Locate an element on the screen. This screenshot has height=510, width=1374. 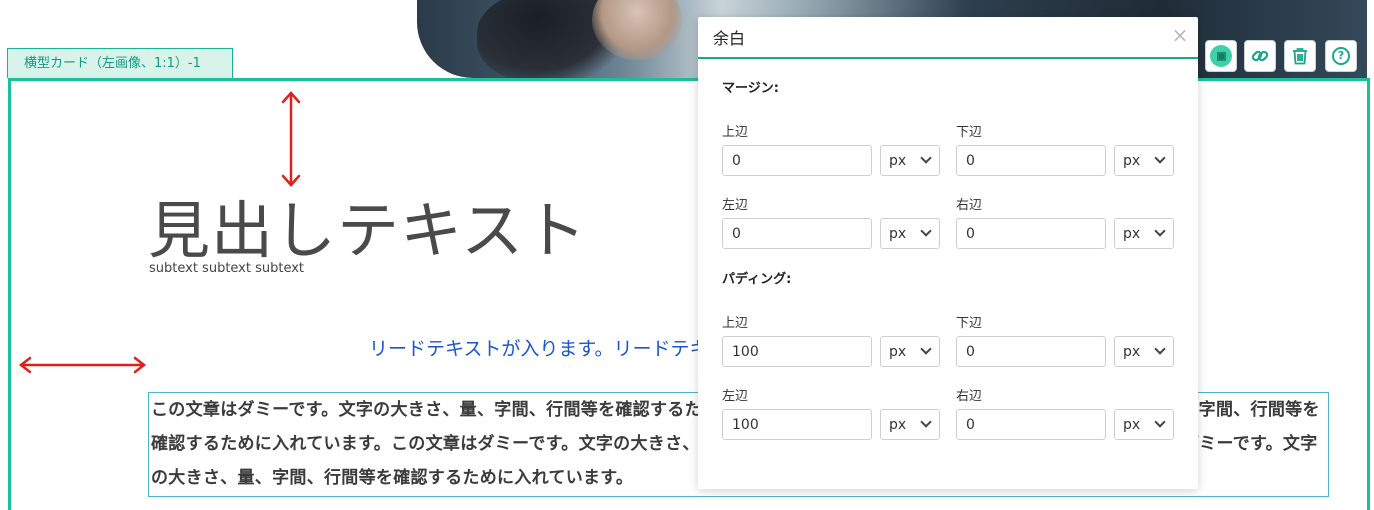
padding-top-input is located at coordinates (797, 351).